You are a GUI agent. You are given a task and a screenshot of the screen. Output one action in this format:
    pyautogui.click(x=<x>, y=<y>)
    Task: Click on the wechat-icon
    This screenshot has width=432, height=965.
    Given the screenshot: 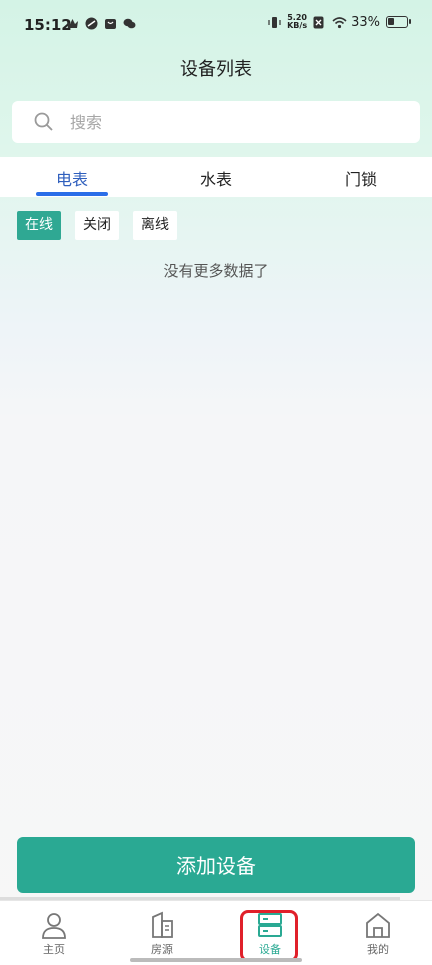 What is the action you would take?
    pyautogui.click(x=129, y=23)
    